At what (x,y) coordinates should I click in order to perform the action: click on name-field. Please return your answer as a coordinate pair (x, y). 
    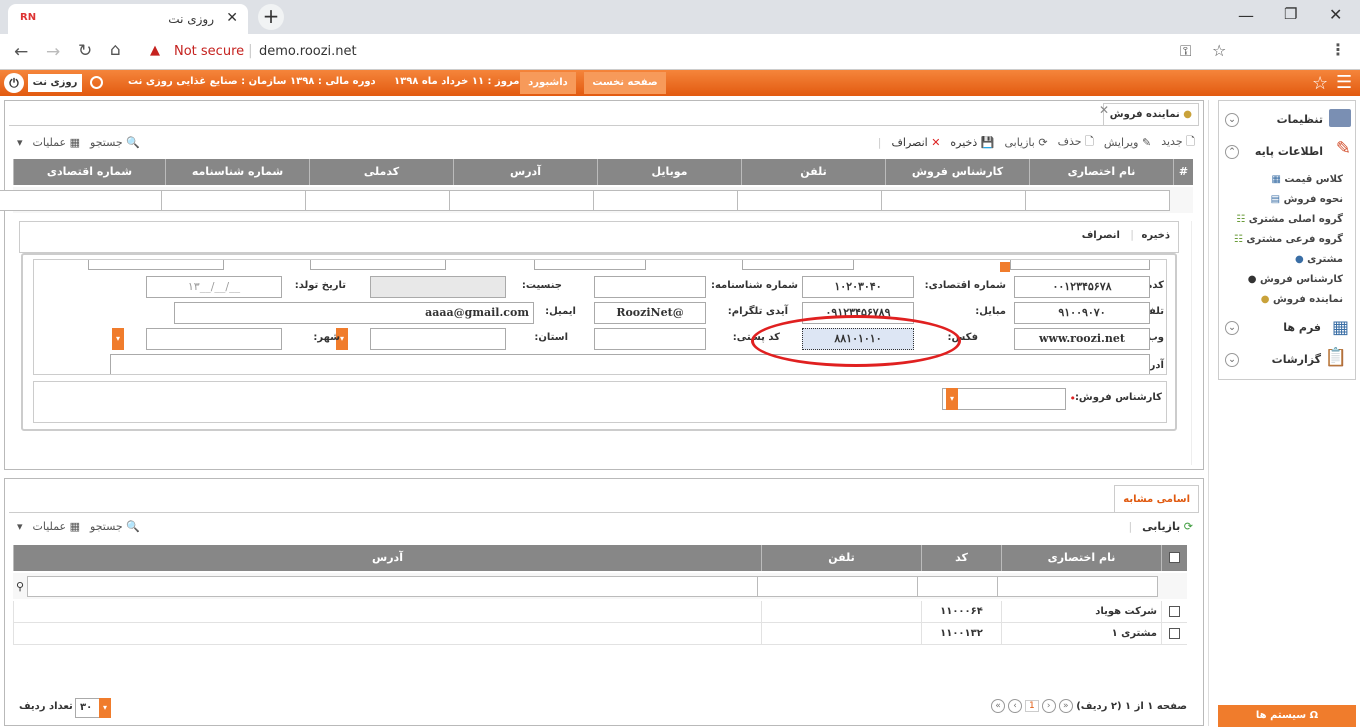
    Looking at the image, I should click on (1080, 265).